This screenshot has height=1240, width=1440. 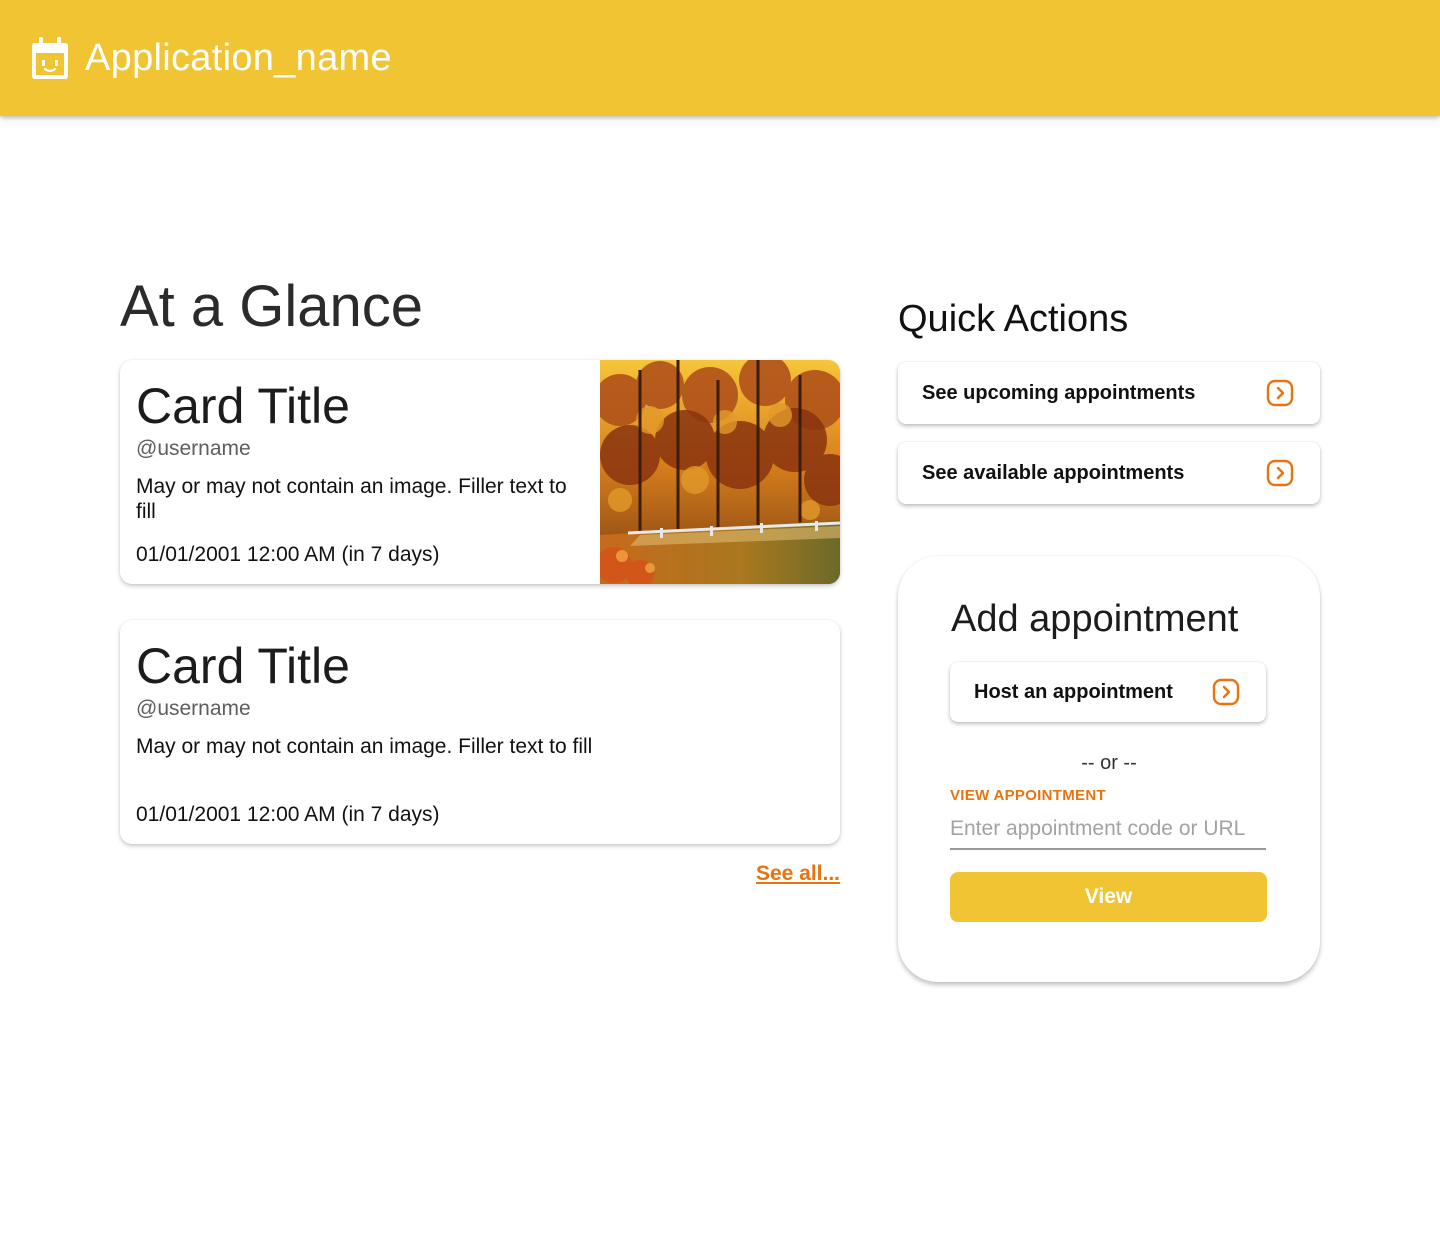 I want to click on calendar-face-icon, so click(x=50, y=58).